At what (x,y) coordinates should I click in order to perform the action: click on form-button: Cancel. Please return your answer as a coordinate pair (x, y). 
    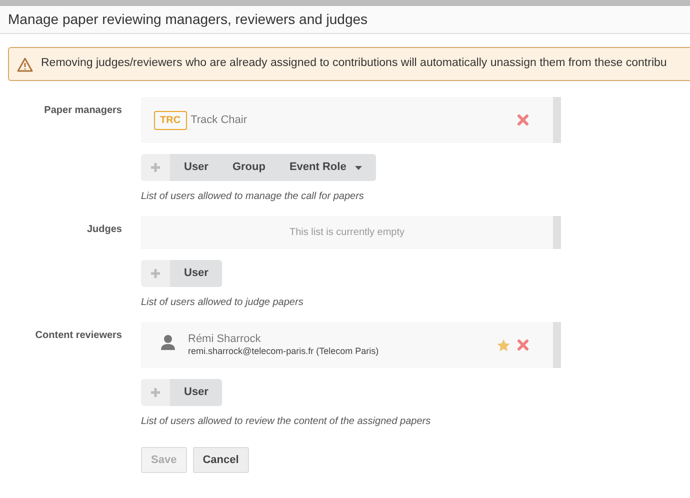
    Looking at the image, I should click on (220, 460).